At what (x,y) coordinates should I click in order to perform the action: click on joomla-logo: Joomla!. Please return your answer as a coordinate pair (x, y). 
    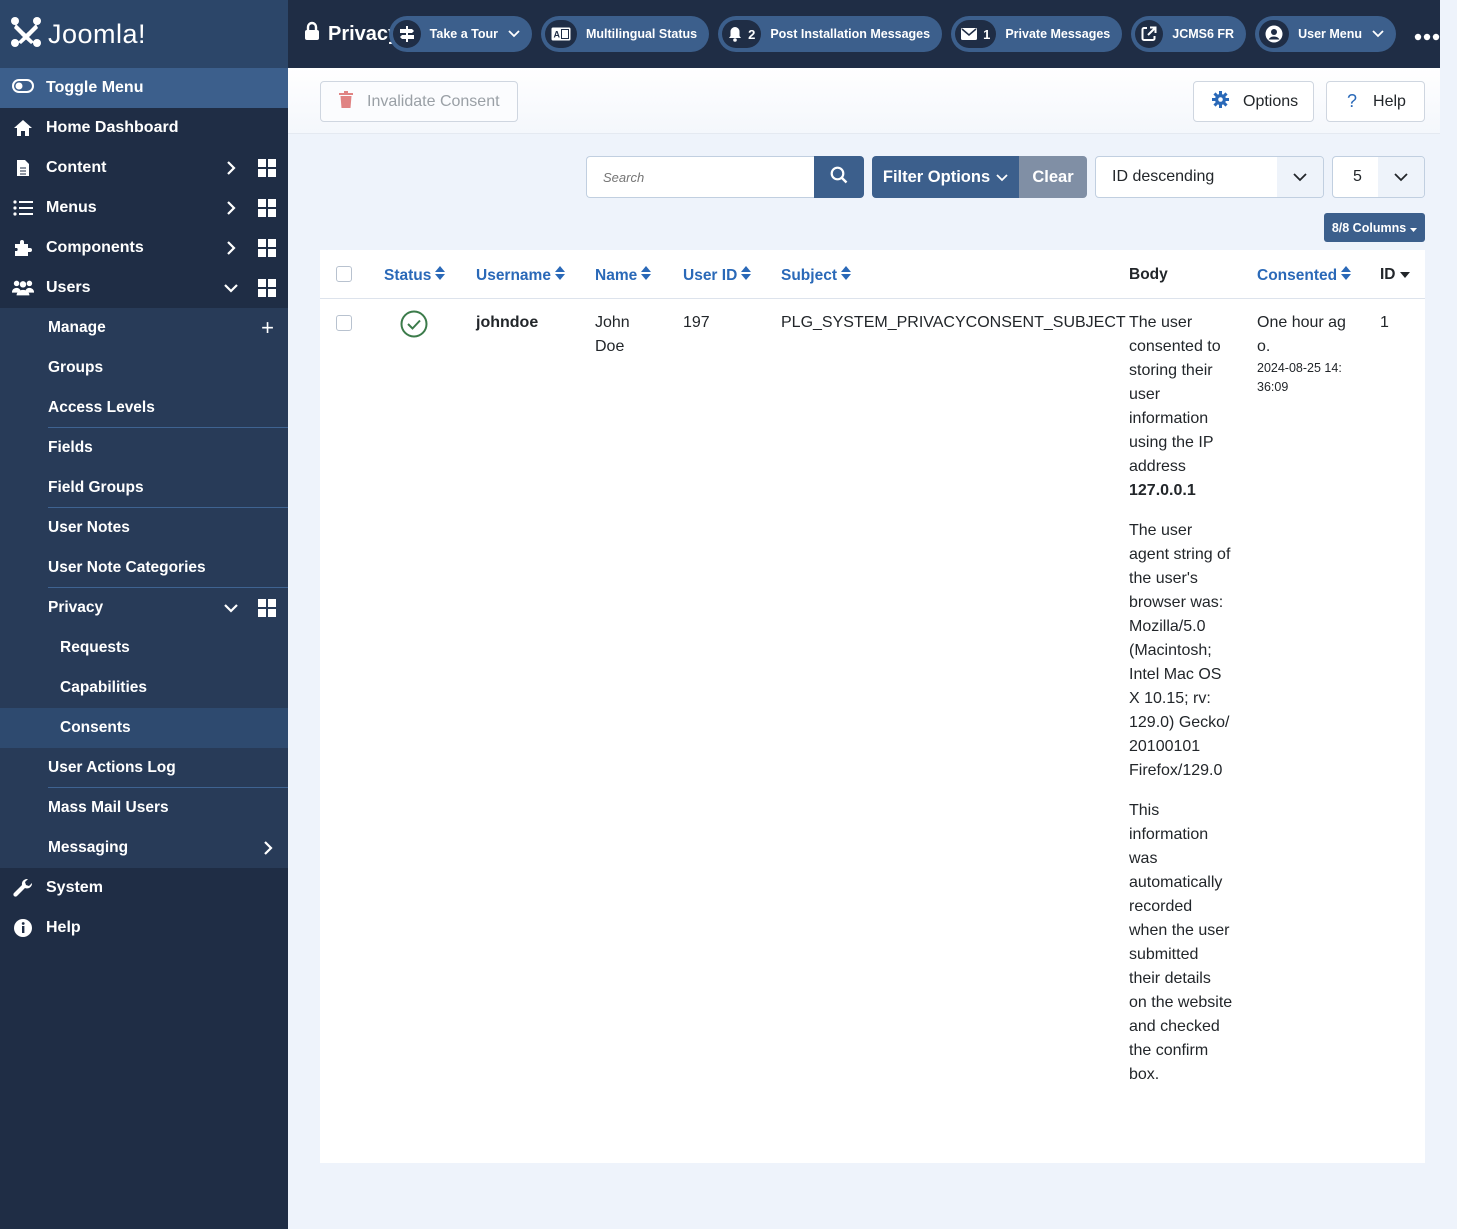
    Looking at the image, I should click on (144, 34).